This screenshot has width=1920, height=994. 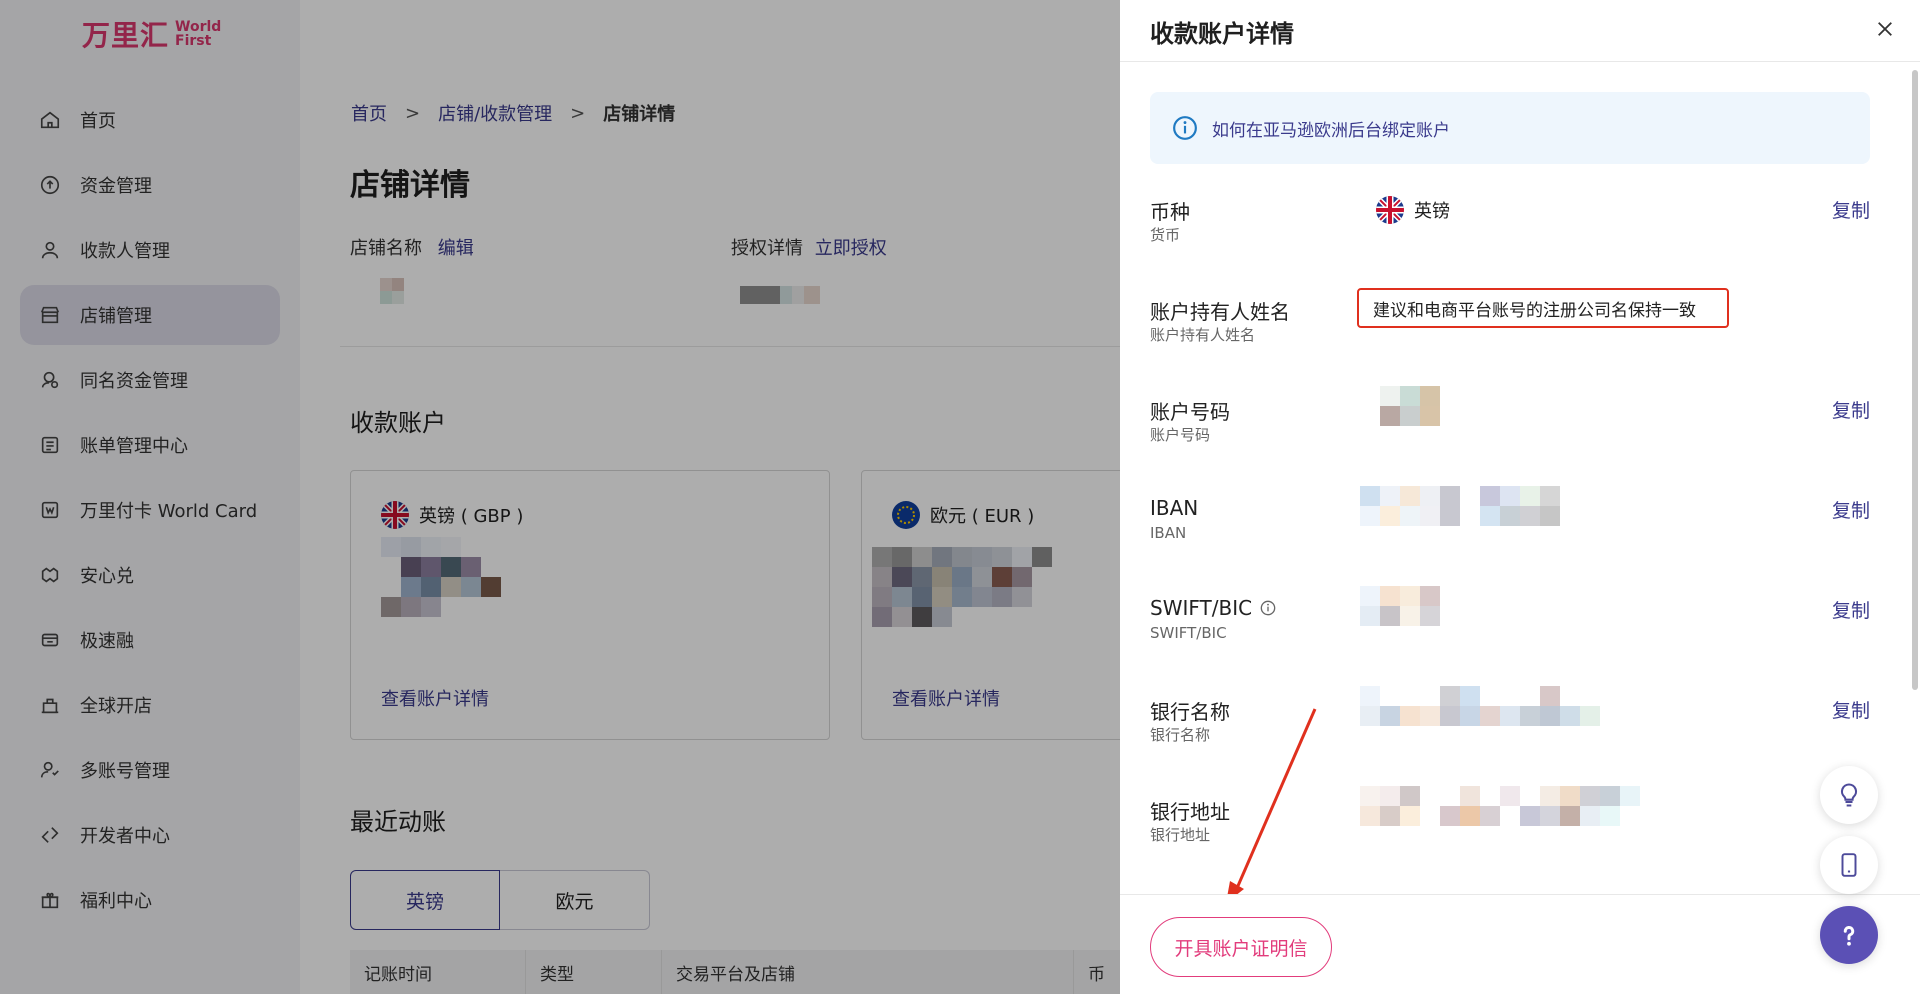 I want to click on row-label: 账户持有人姓名, so click(x=1220, y=312).